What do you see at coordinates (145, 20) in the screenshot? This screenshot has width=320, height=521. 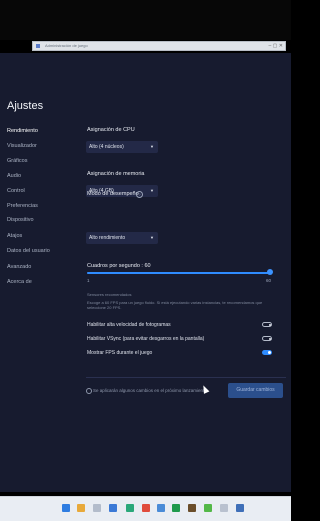 I see `video-frame-top` at bounding box center [145, 20].